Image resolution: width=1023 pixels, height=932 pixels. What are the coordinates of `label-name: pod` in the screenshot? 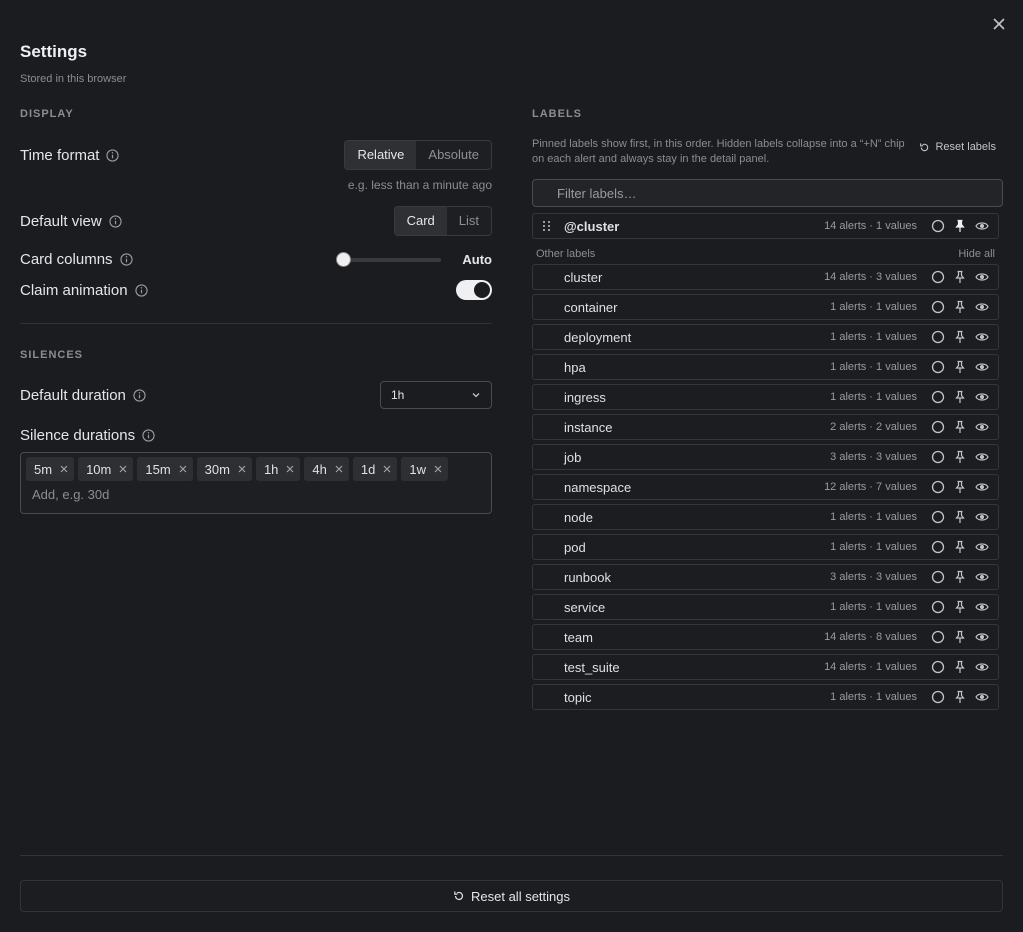 It's located at (575, 547).